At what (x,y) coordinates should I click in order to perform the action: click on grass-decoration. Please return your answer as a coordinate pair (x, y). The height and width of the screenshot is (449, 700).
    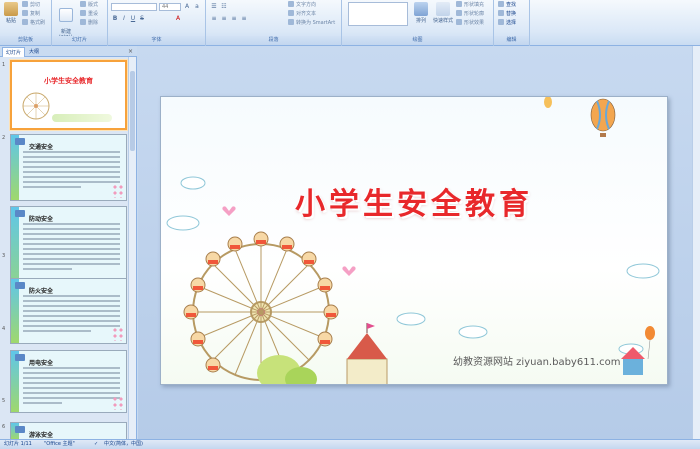
    Looking at the image, I should click on (82, 118).